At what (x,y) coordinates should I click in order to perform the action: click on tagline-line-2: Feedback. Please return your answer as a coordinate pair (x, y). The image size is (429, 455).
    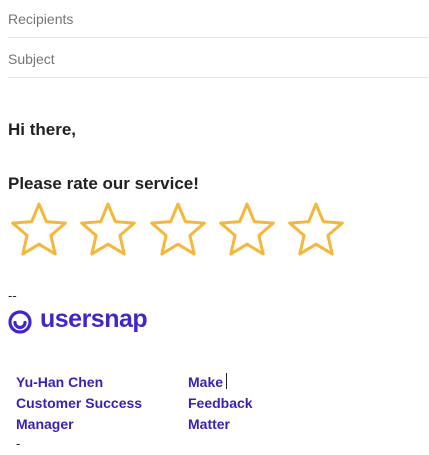
    Looking at the image, I should click on (220, 403).